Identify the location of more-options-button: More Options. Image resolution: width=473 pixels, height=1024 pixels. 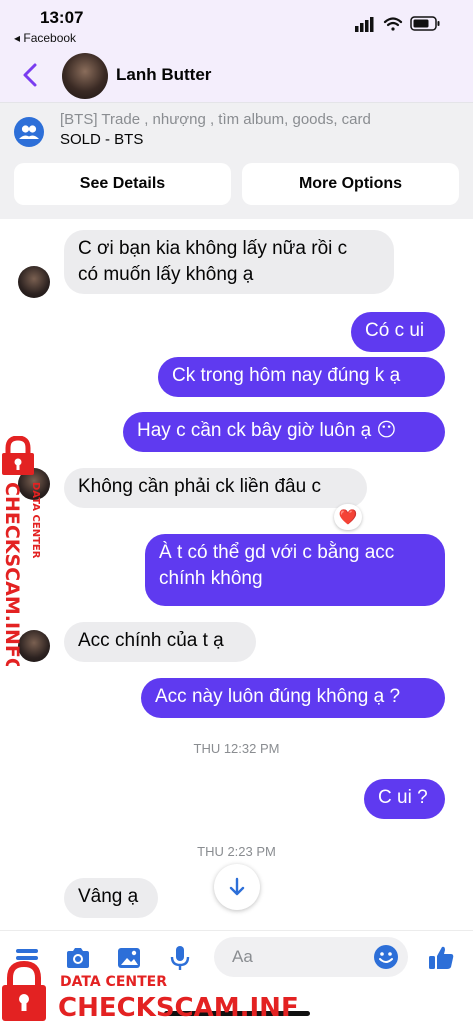
(350, 184).